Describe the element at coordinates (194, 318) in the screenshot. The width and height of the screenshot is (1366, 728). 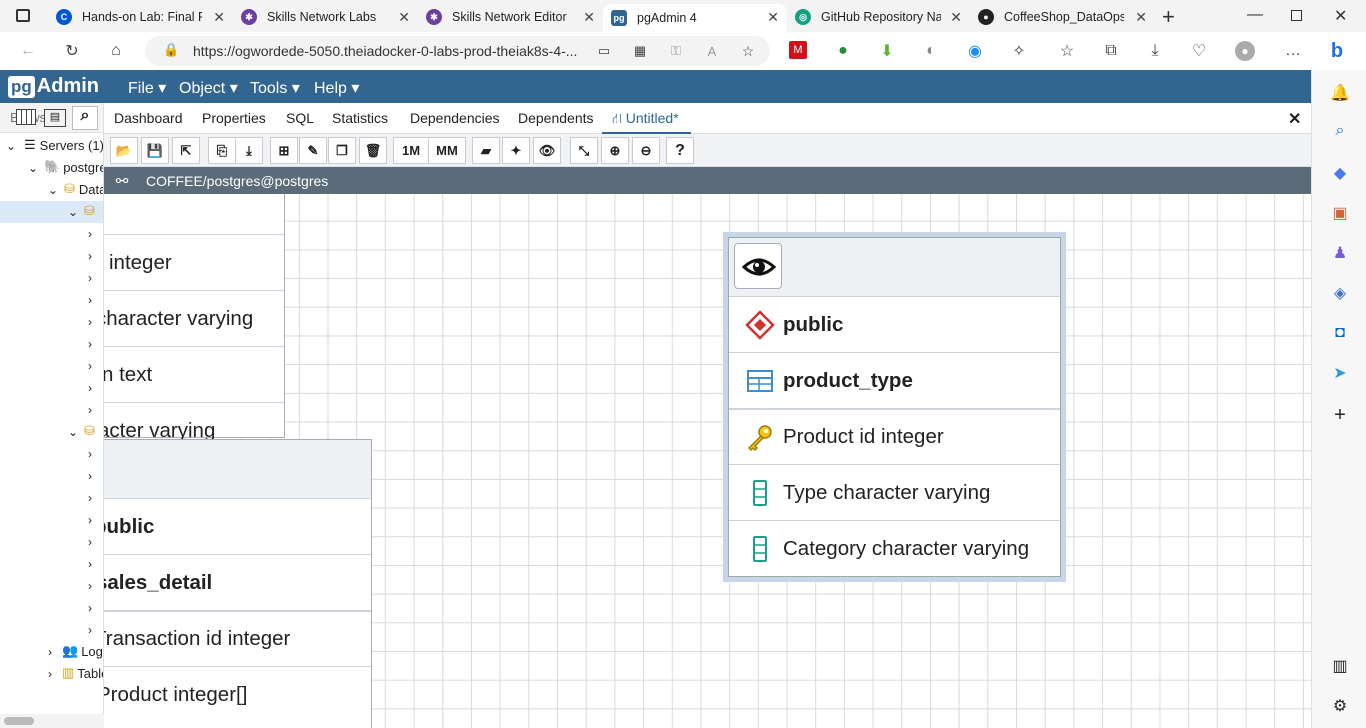
I see `column-row: character varying` at that location.